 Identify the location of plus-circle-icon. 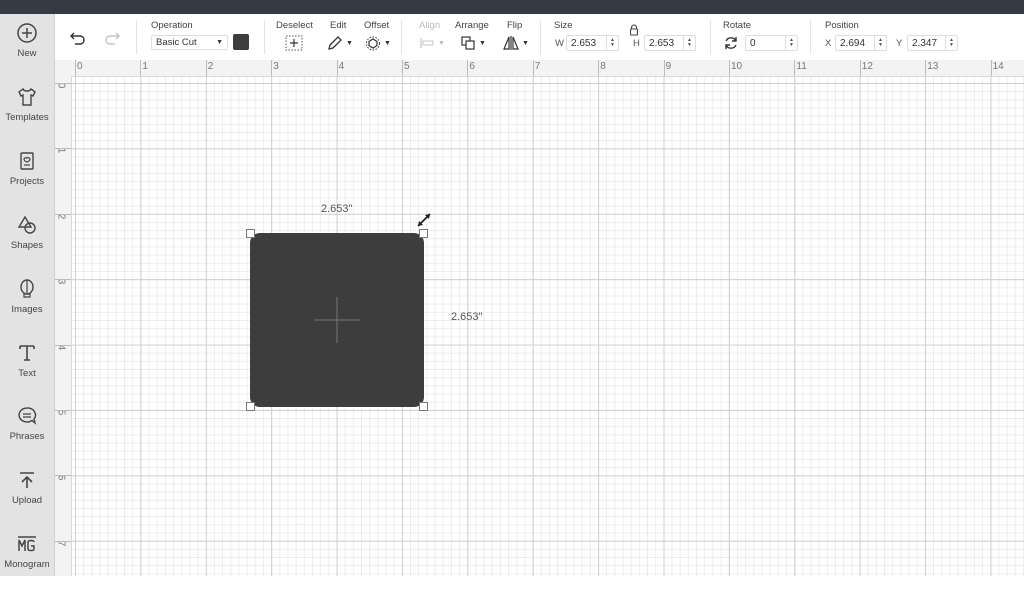
(27, 33).